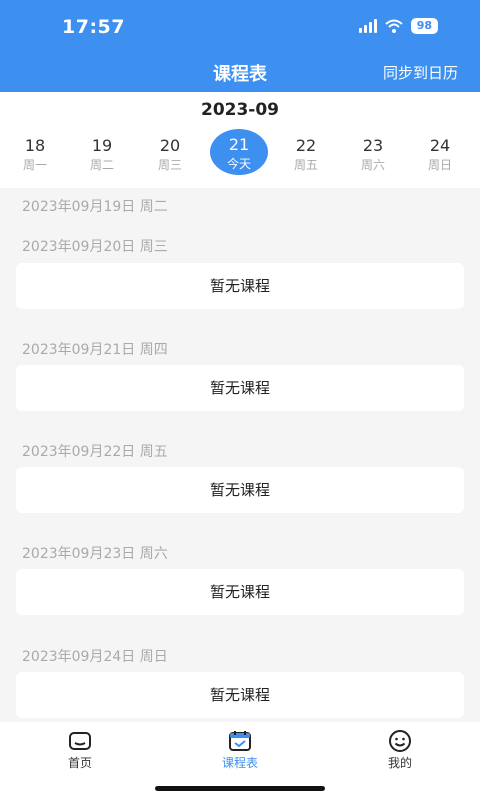 Image resolution: width=480 pixels, height=800 pixels. Describe the element at coordinates (170, 145) in the screenshot. I see `day-number: 20` at that location.